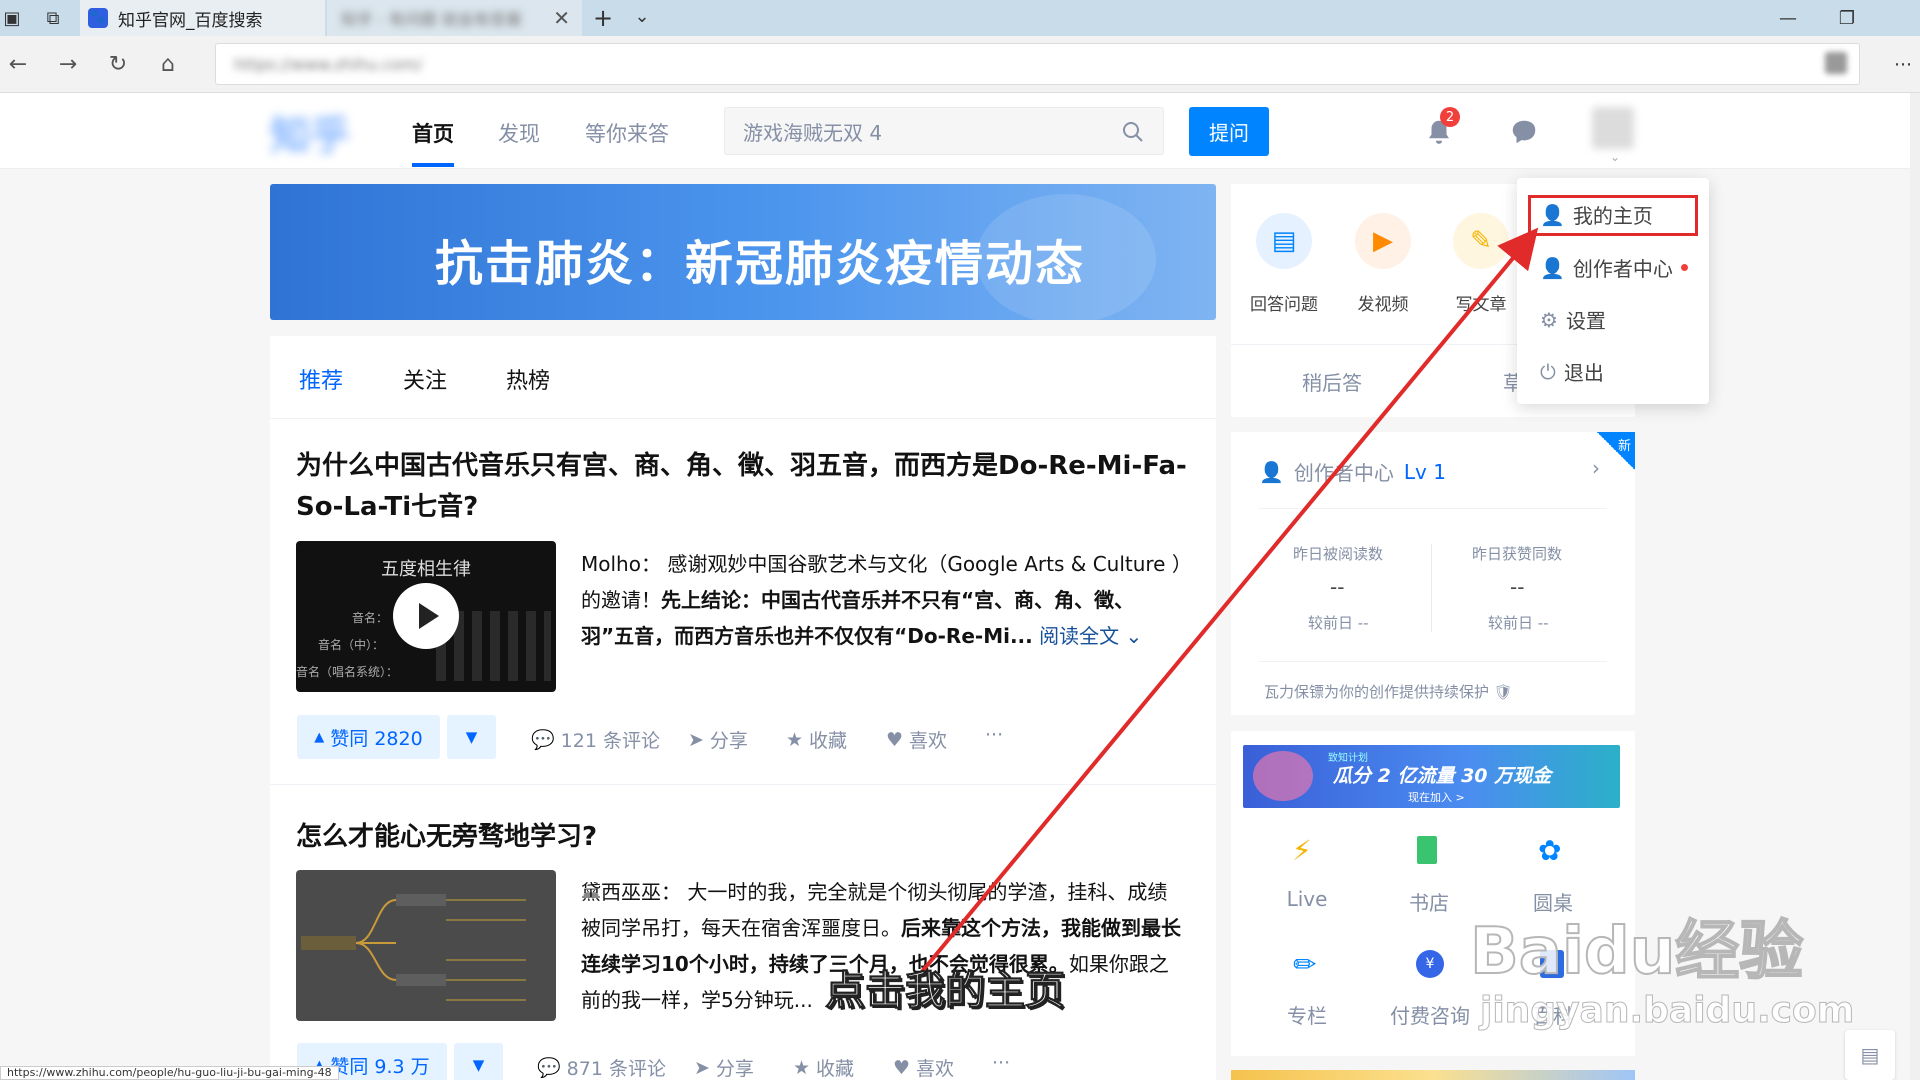 This screenshot has width=1920, height=1080. What do you see at coordinates (1636, 952) in the screenshot?
I see `baidu-watermark: Baidu经验` at bounding box center [1636, 952].